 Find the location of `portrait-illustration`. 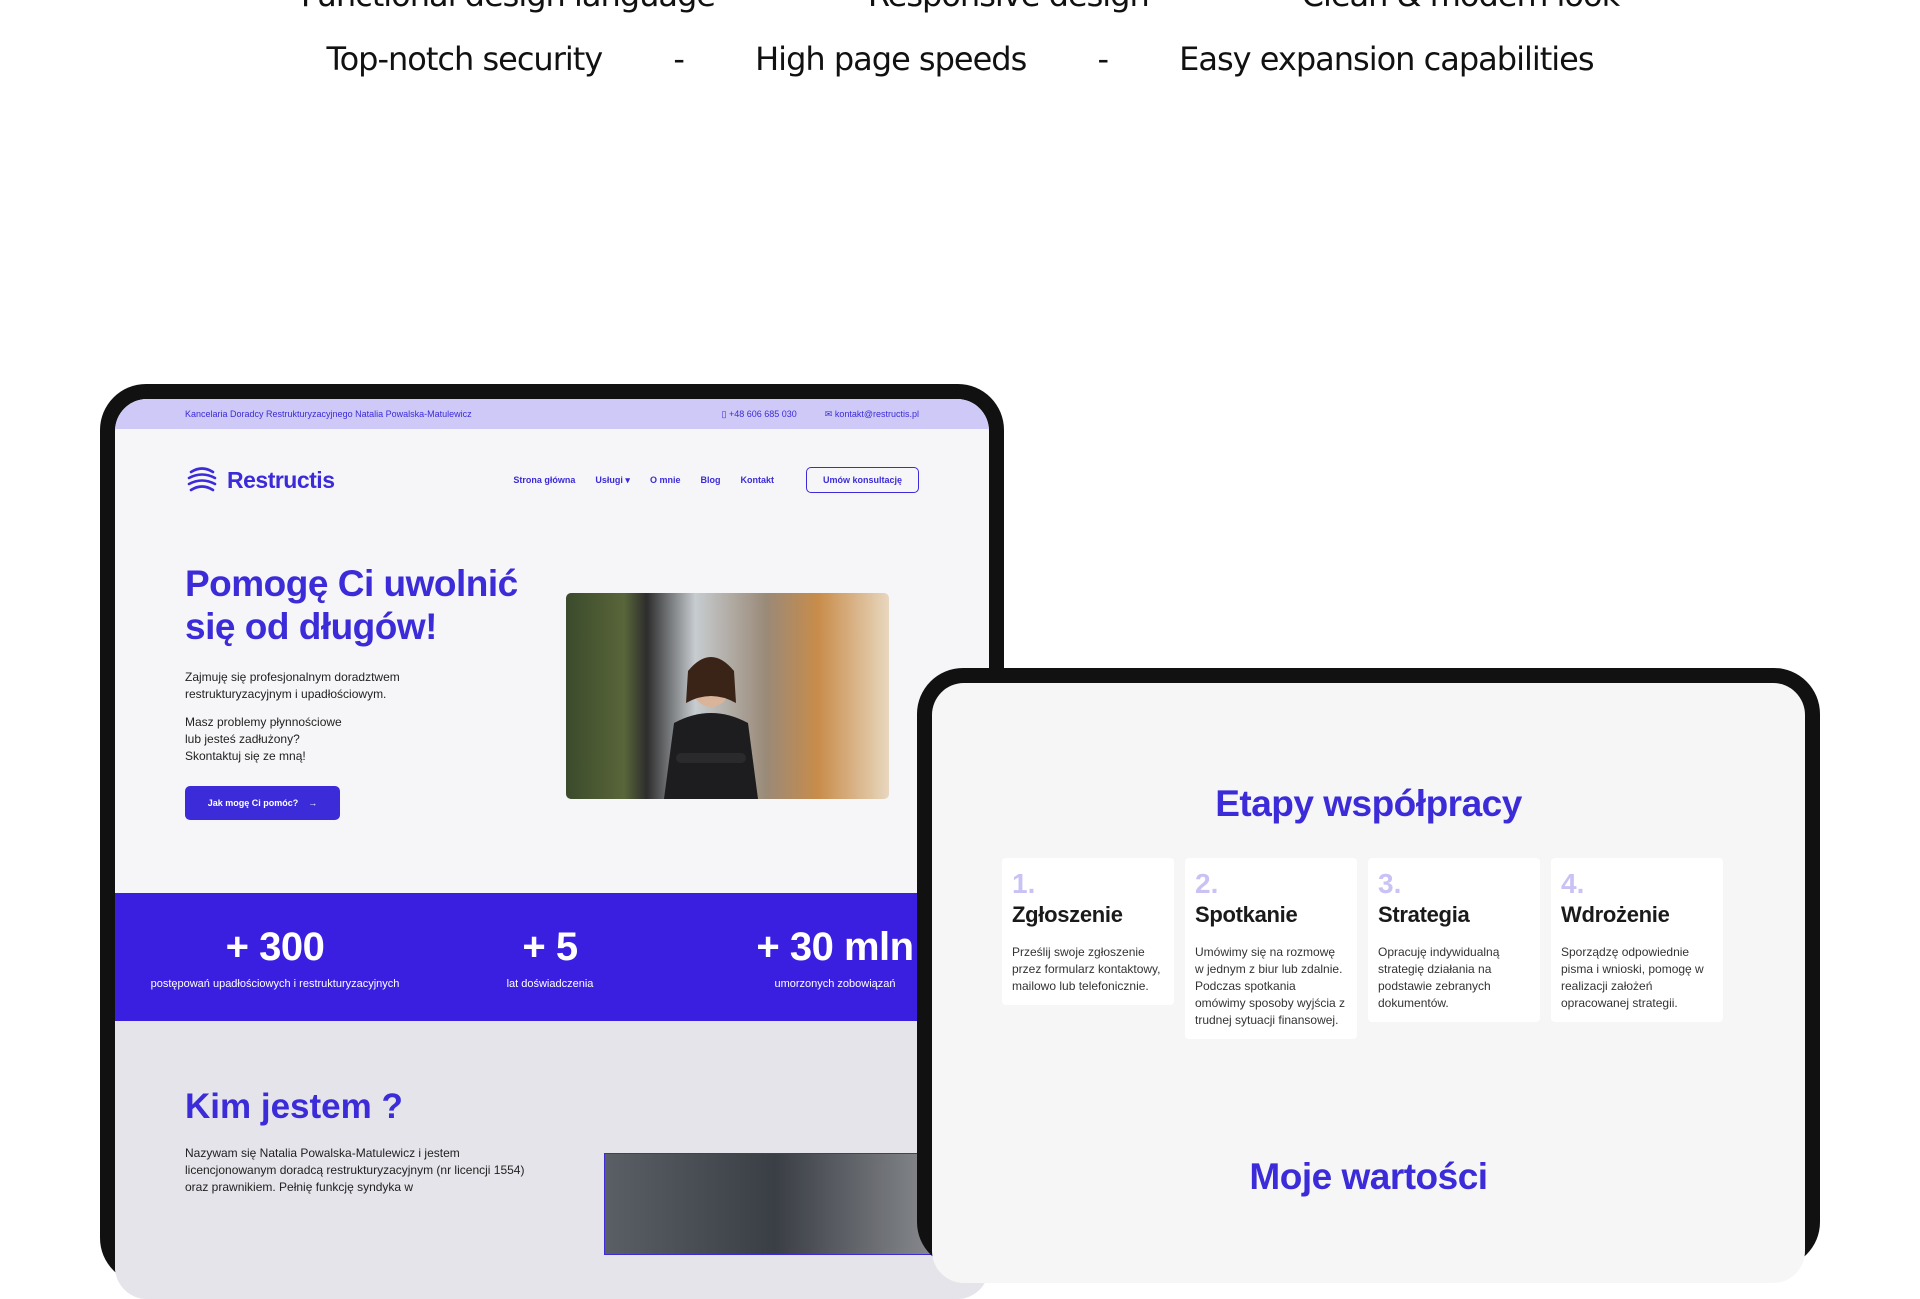

portrait-illustration is located at coordinates (711, 728).